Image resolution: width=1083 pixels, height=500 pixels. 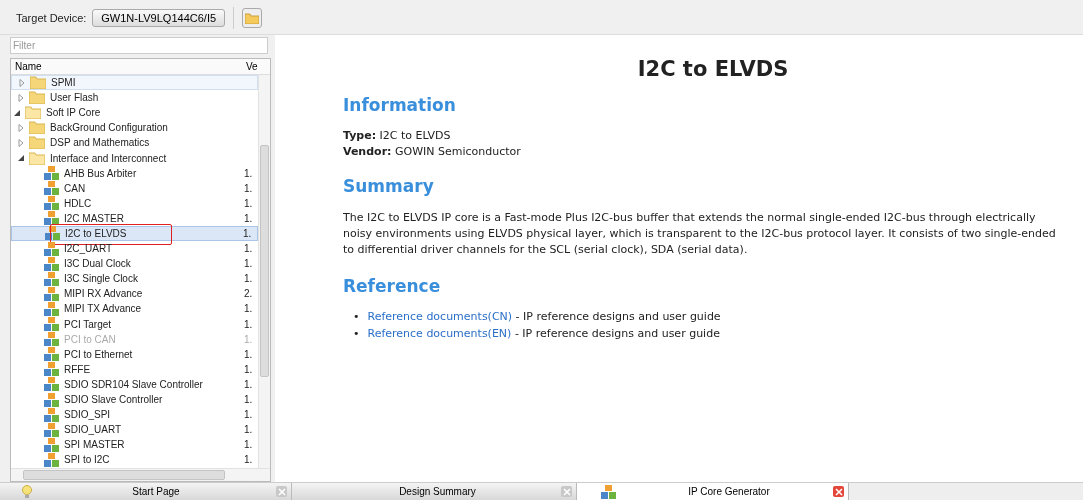 I want to click on column-header: Ve, so click(x=258, y=66).